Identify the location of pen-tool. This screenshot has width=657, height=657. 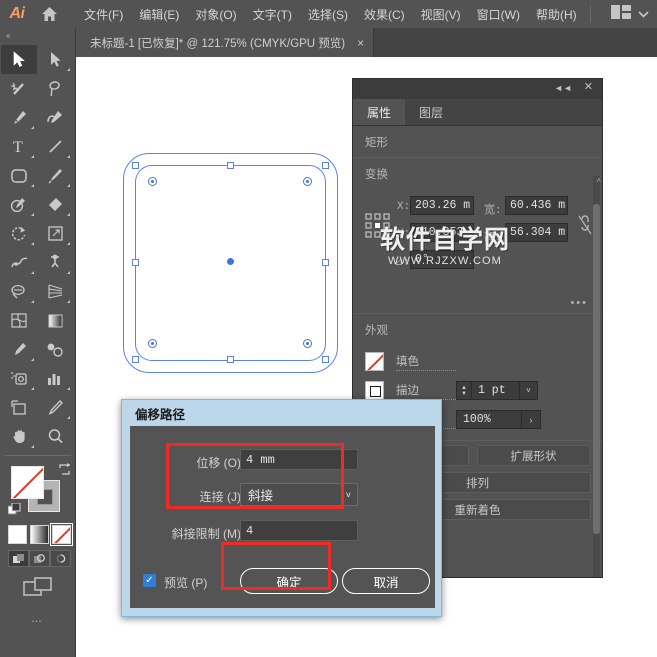
(19, 117).